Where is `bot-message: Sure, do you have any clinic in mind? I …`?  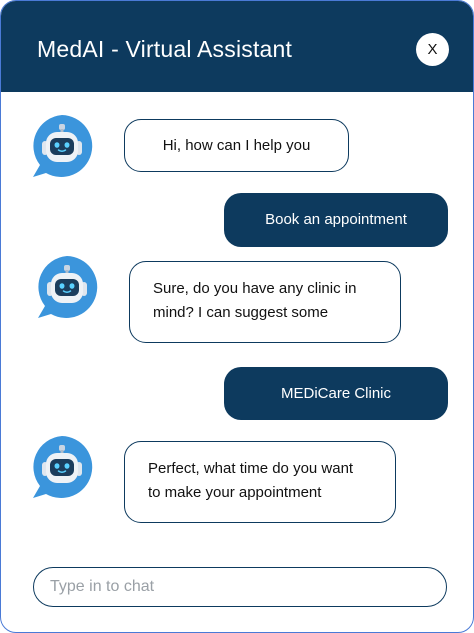
bot-message: Sure, do you have any clinic in mind? I … is located at coordinates (265, 302).